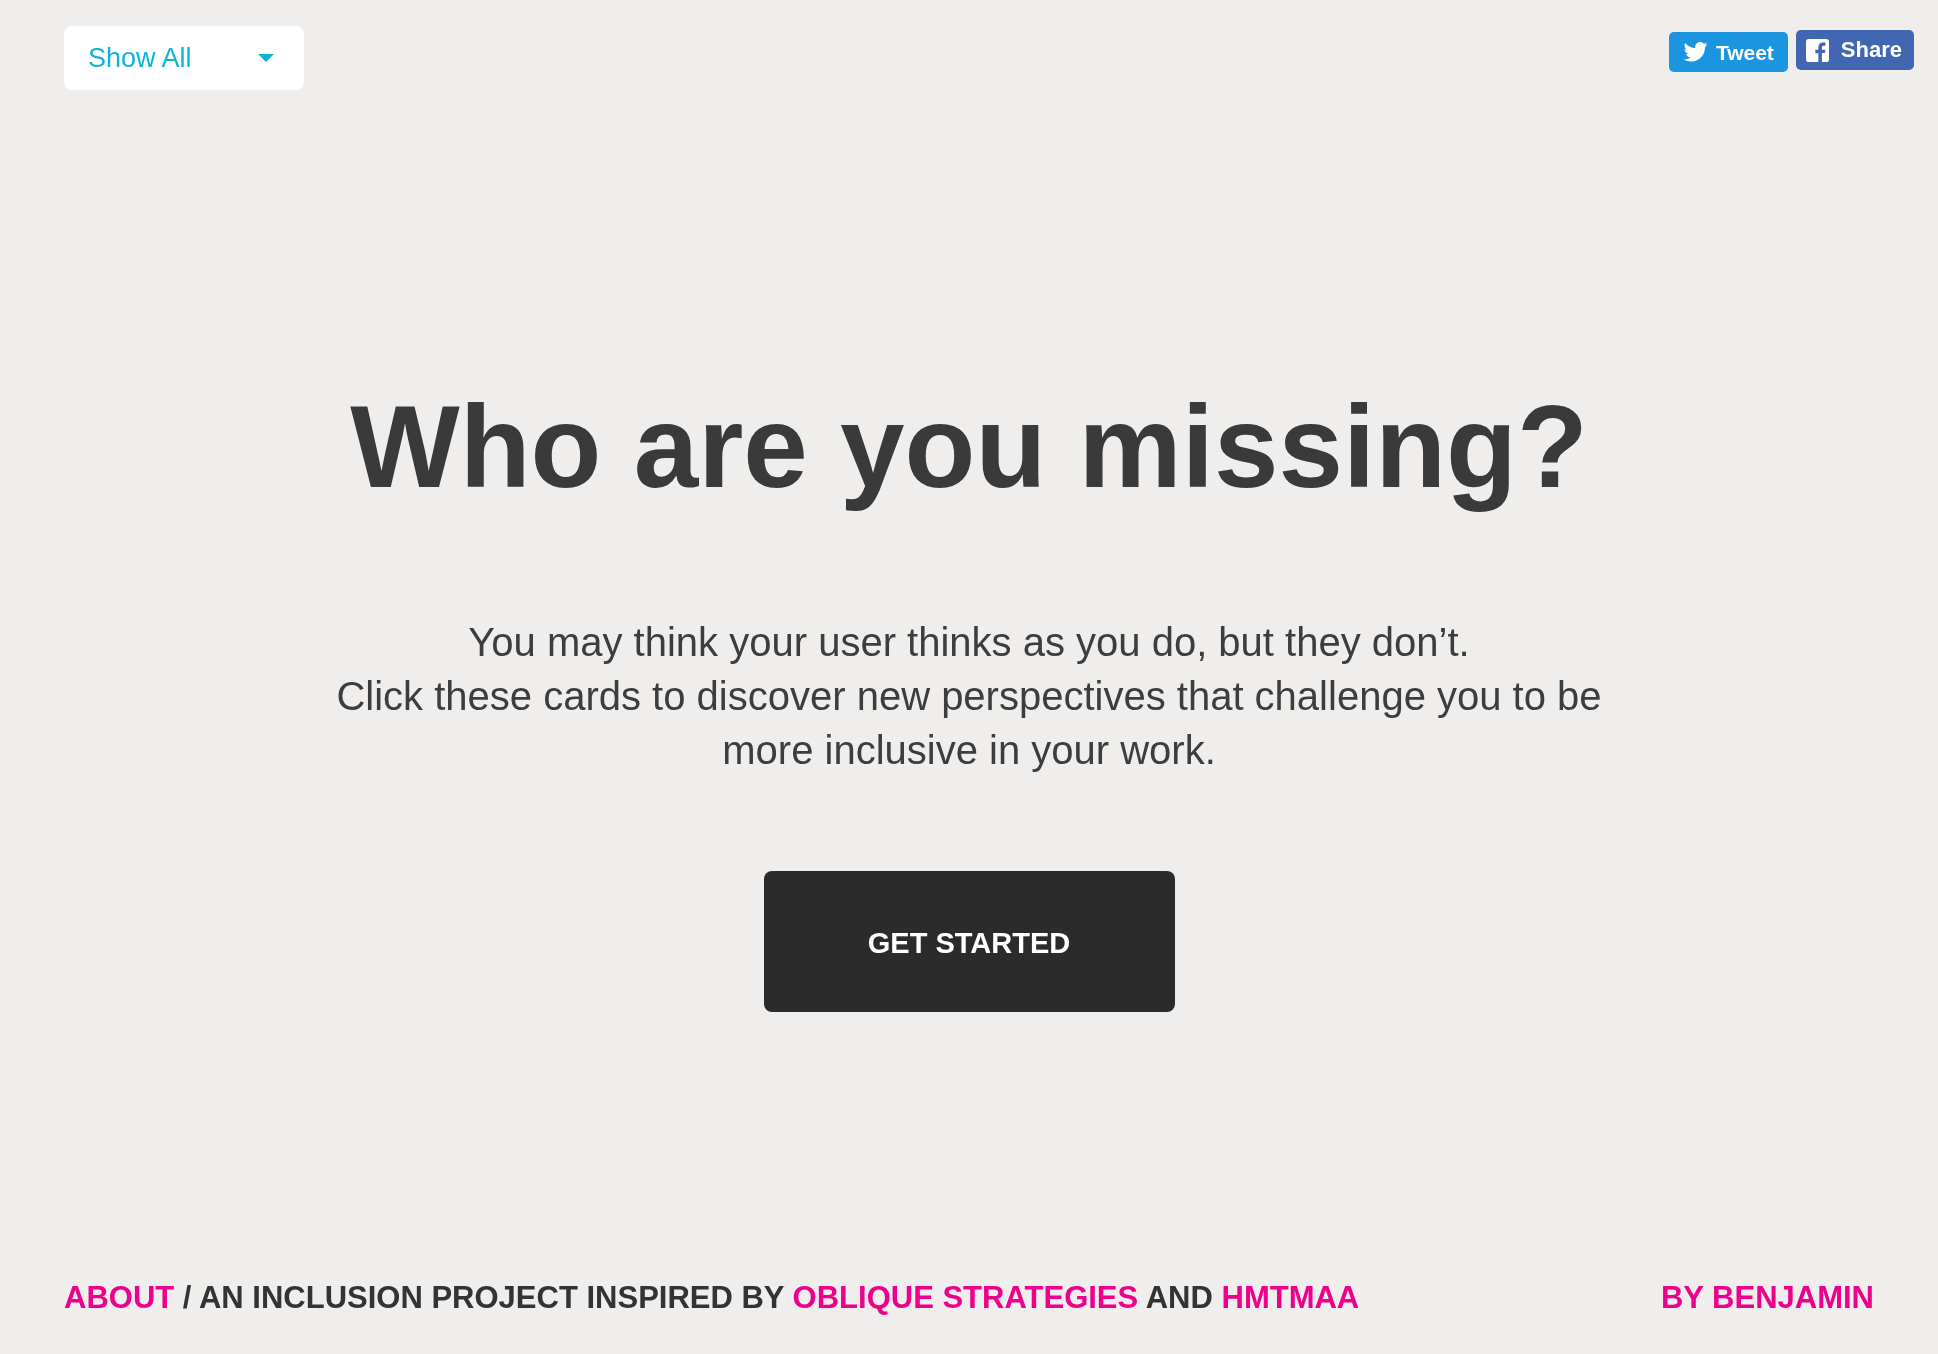  What do you see at coordinates (1728, 52) in the screenshot?
I see `tweet-button: Tweet` at bounding box center [1728, 52].